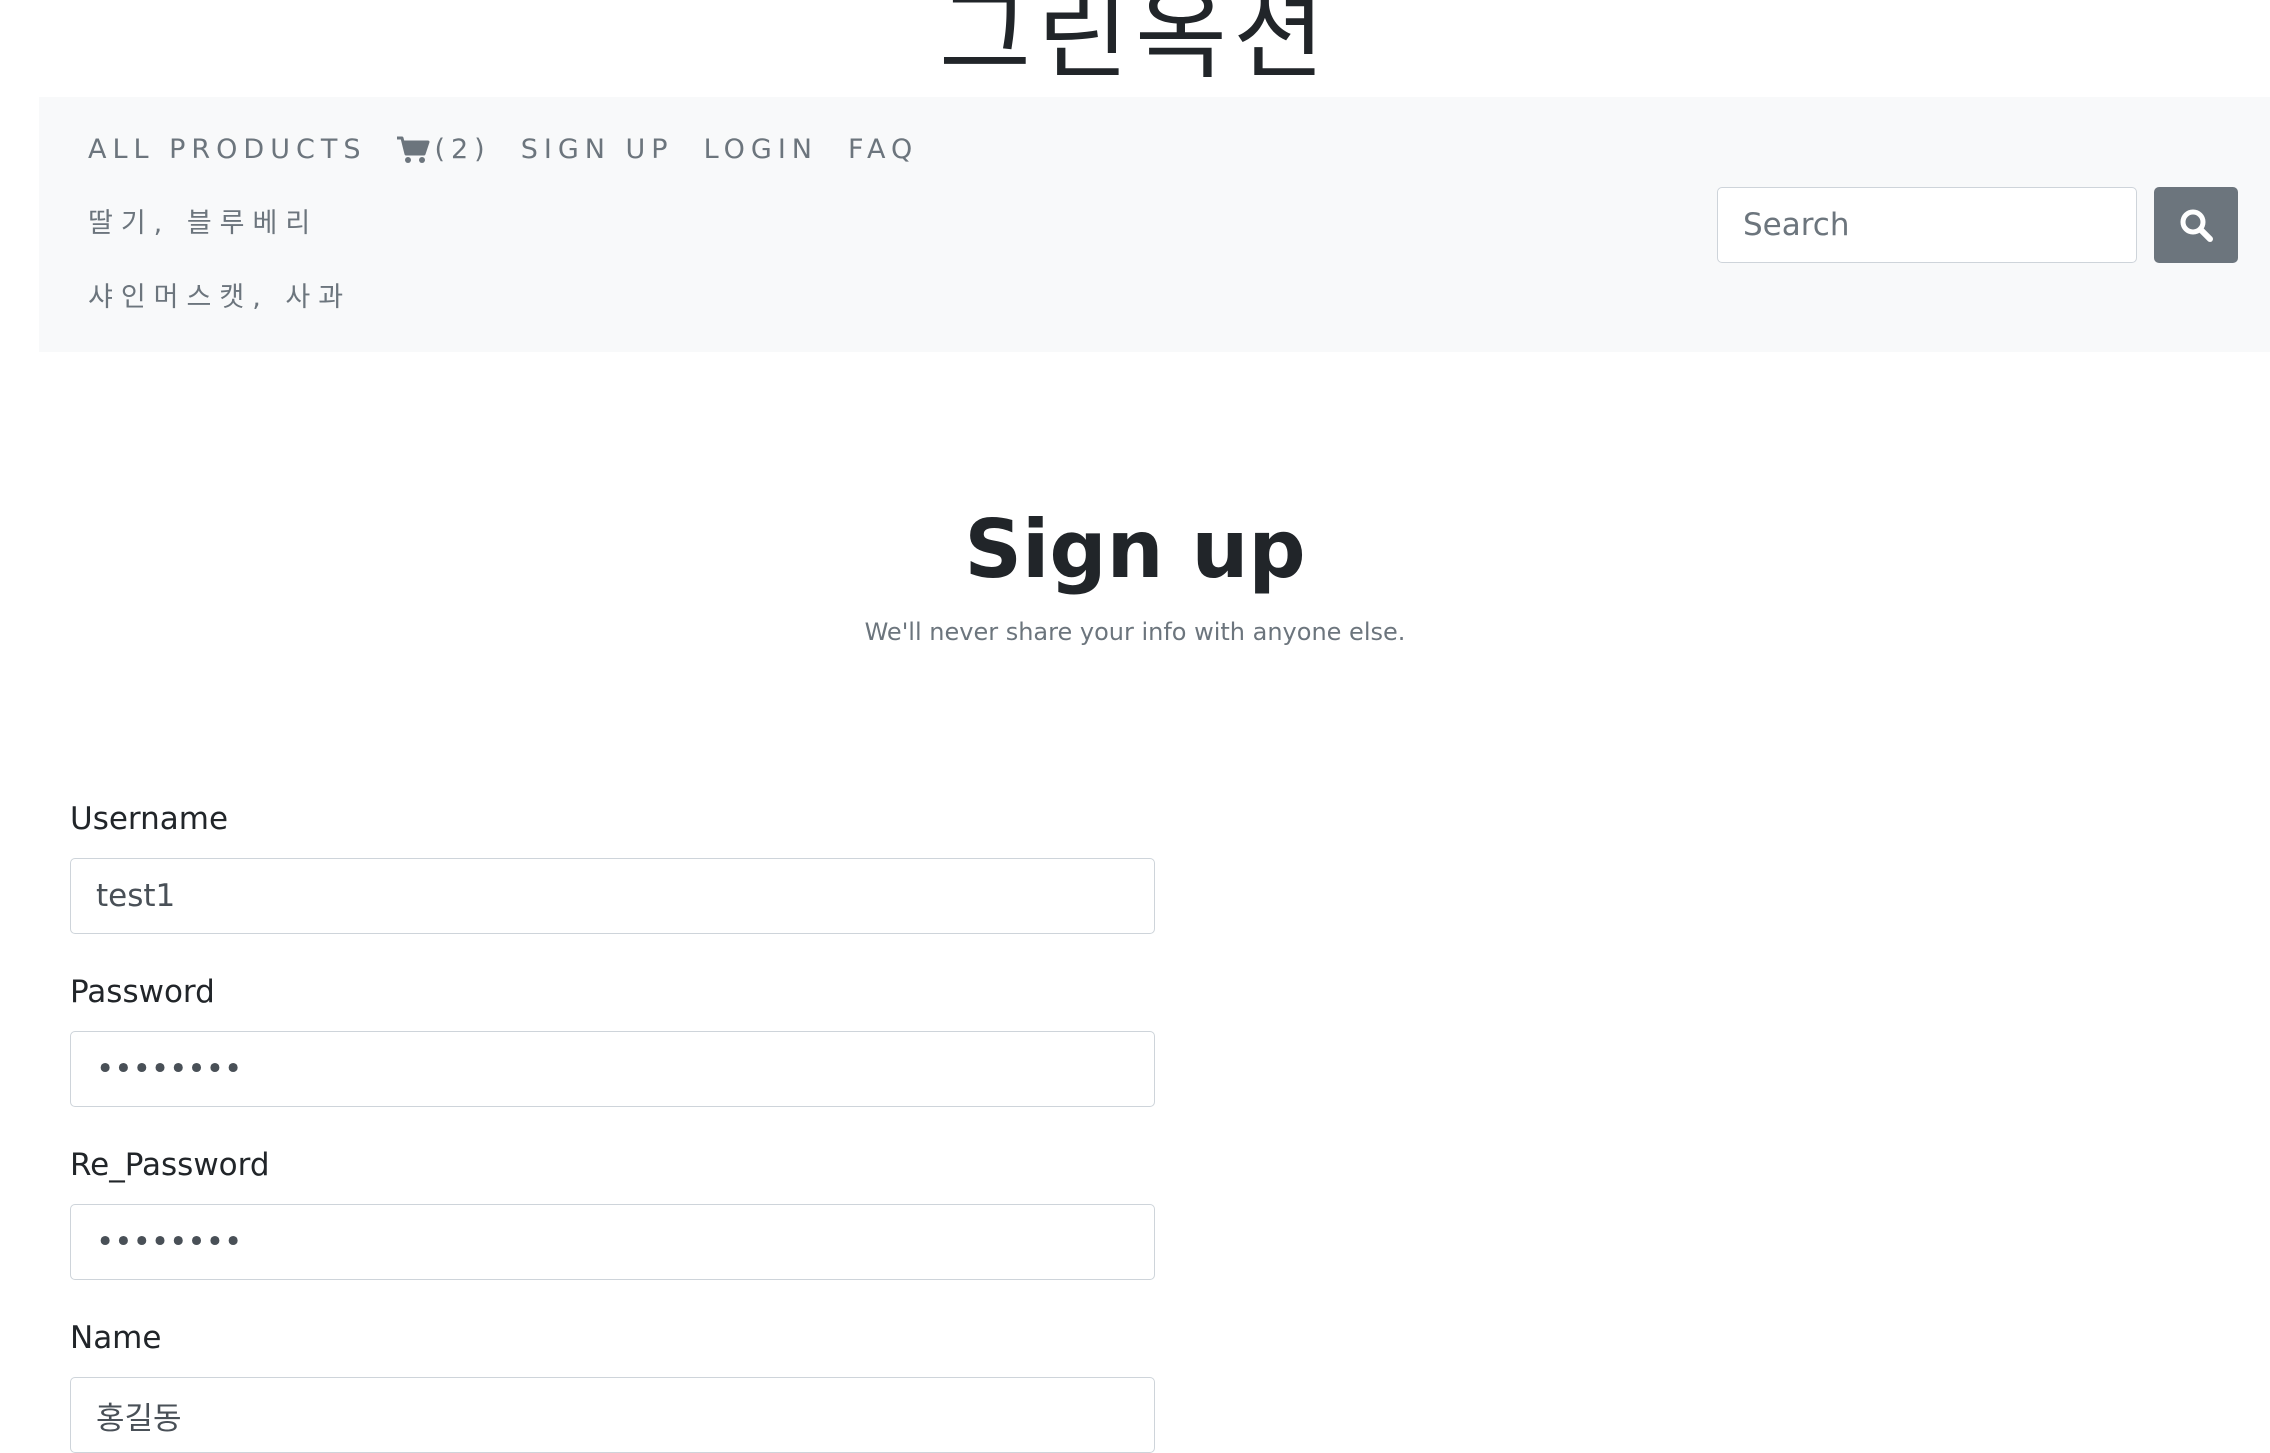 Image resolution: width=2270 pixels, height=1453 pixels. What do you see at coordinates (116, 1338) in the screenshot?
I see `name-label: Name` at bounding box center [116, 1338].